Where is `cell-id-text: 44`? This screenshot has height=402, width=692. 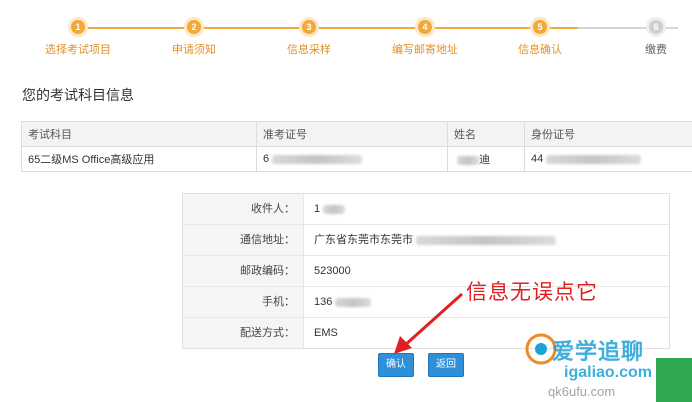
cell-id-text: 44 is located at coordinates (537, 159).